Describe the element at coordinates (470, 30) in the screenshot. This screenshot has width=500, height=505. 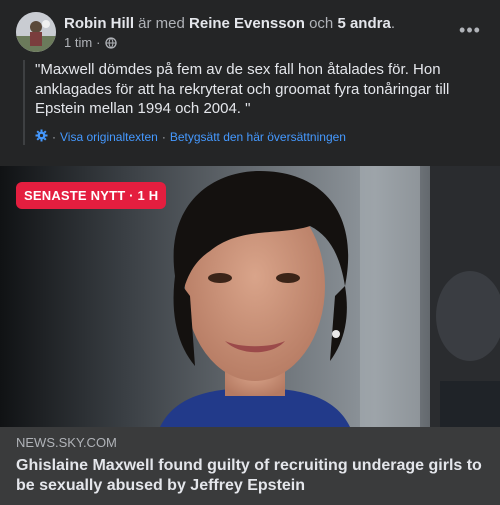
I see `more-options-icon: •••` at that location.